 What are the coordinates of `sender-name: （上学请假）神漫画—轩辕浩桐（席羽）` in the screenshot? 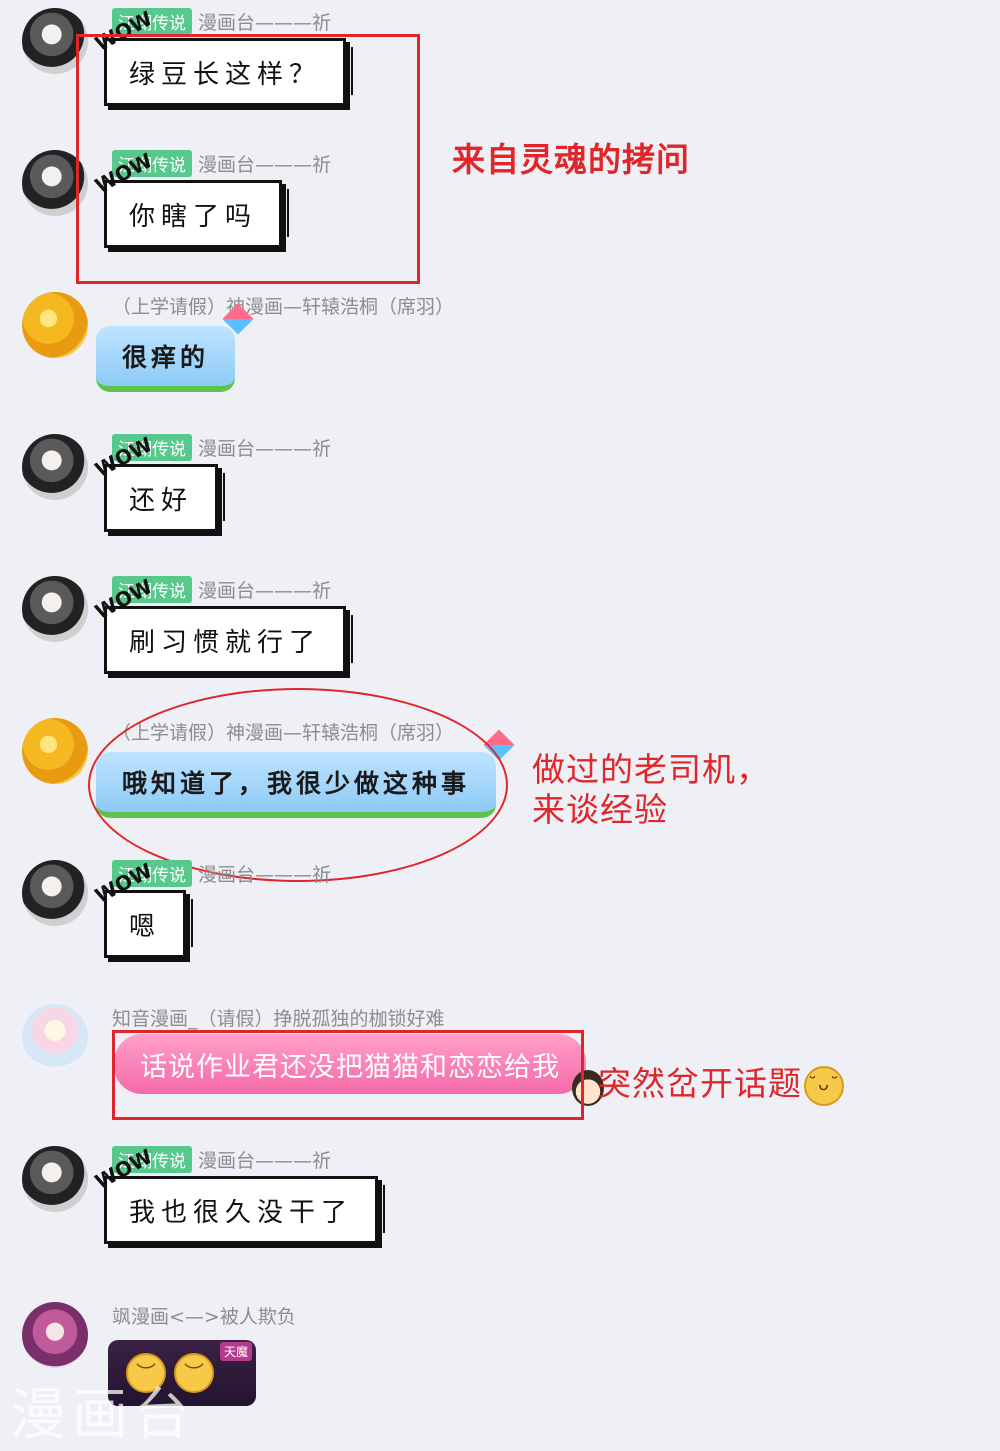 It's located at (283, 306).